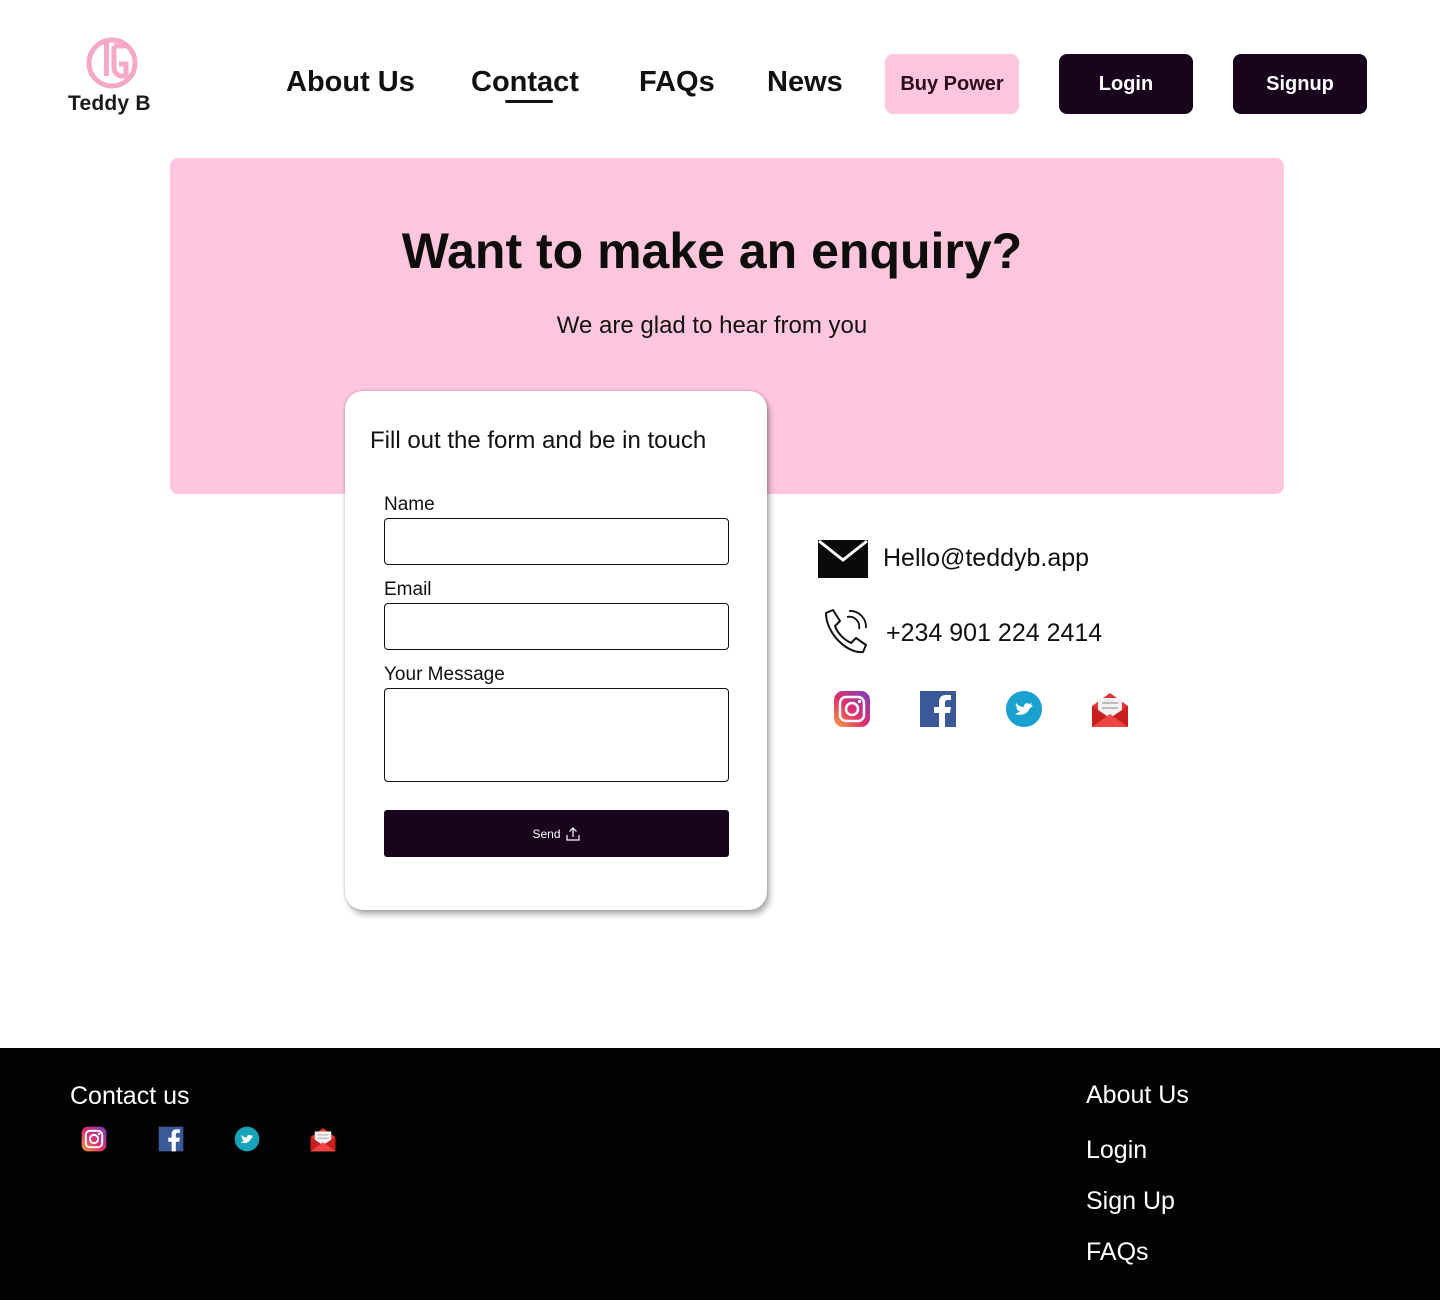 The image size is (1440, 1300). What do you see at coordinates (1024, 709) in the screenshot?
I see `twitter-icon` at bounding box center [1024, 709].